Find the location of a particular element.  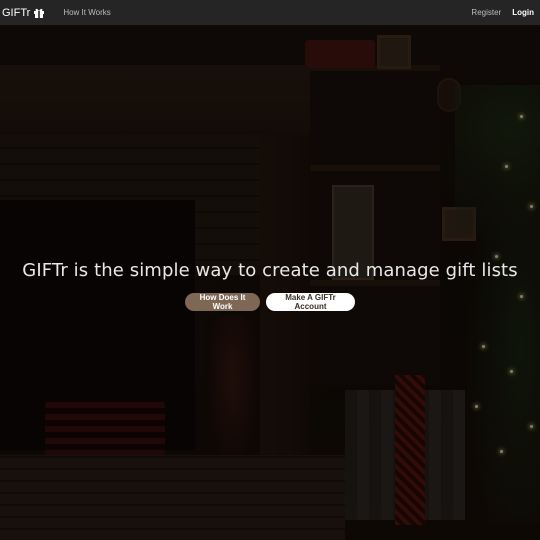

top-navbar: GIFTr How It Works Register Login is located at coordinates (270, 12).